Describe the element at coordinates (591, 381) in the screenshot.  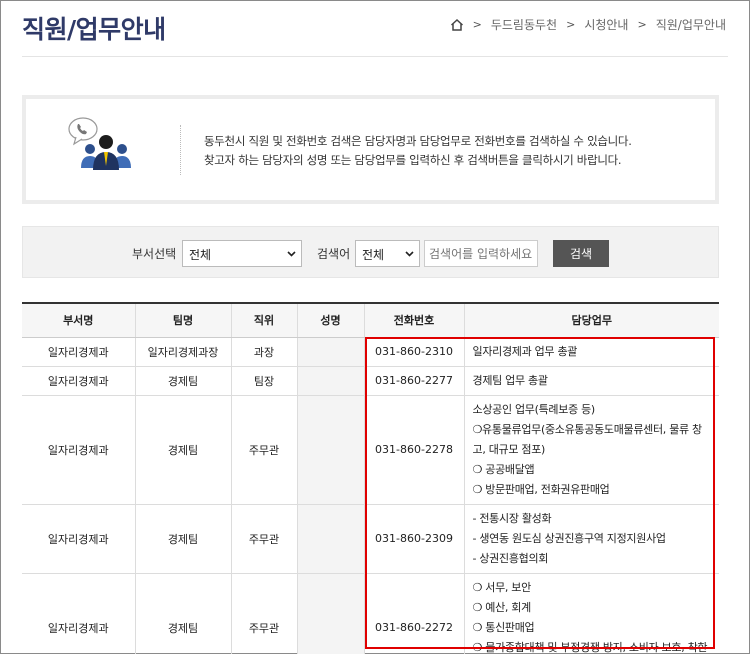
I see `duty-cell: 경제팀 업무 총괄` at that location.